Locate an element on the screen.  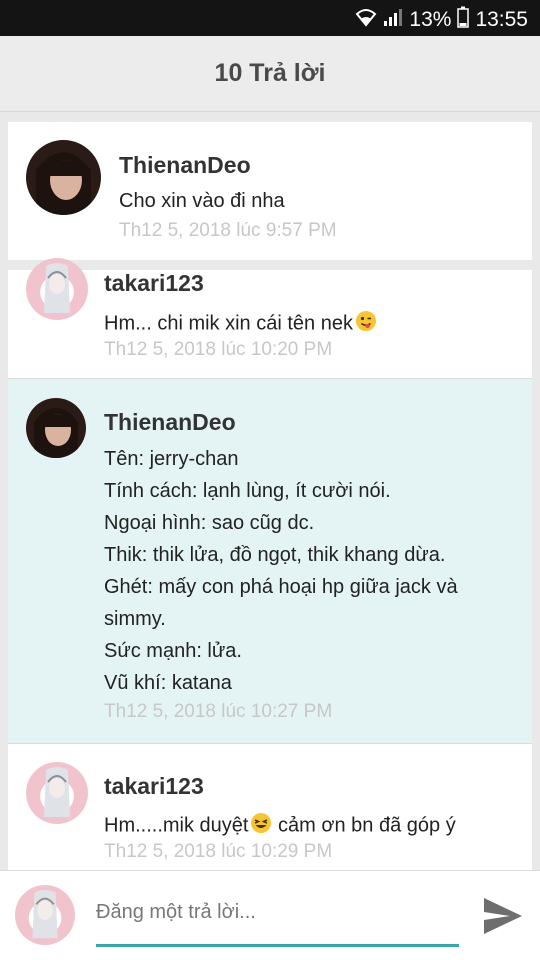
comment-text-line: Hm... chi mik xin cái tên nek is located at coordinates (228, 323).